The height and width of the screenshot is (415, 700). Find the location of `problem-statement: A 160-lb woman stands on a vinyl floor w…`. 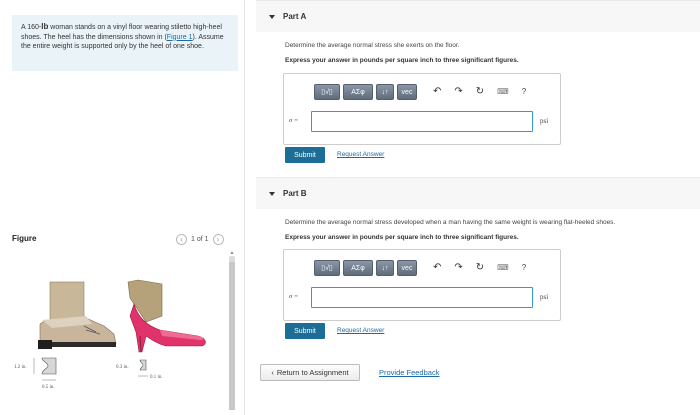

problem-statement: A 160-lb woman stands on a vinyl floor w… is located at coordinates (125, 43).